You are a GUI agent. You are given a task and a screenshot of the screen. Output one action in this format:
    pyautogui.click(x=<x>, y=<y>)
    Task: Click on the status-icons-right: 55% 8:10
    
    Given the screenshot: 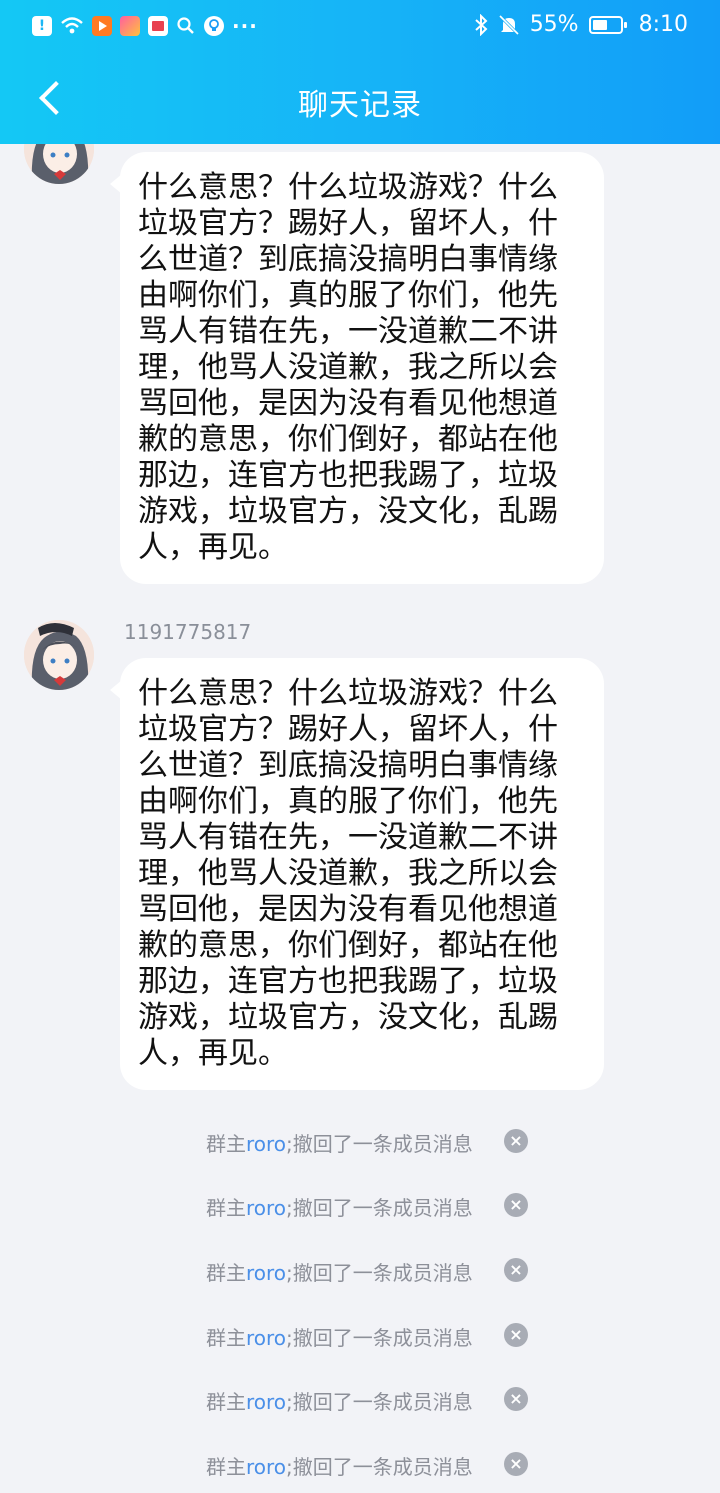 What is the action you would take?
    pyautogui.click(x=581, y=24)
    